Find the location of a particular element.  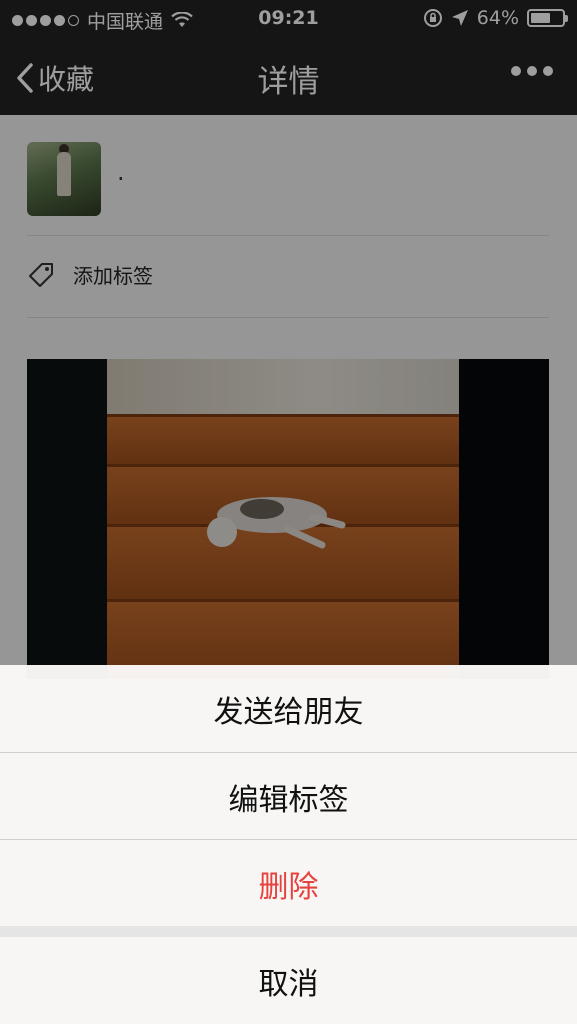

edit-tags-button: 编辑标签 is located at coordinates (288, 796).